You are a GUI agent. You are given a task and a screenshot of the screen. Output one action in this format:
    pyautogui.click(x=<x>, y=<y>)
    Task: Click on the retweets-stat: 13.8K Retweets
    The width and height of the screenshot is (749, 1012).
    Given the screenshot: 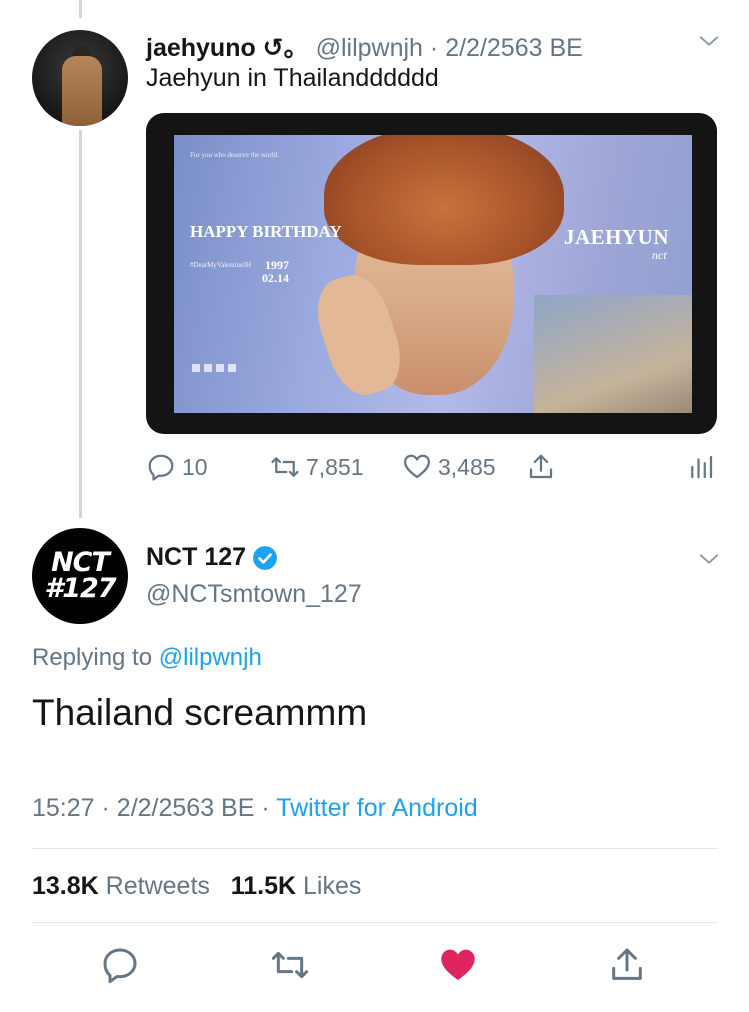 What is the action you would take?
    pyautogui.click(x=121, y=886)
    